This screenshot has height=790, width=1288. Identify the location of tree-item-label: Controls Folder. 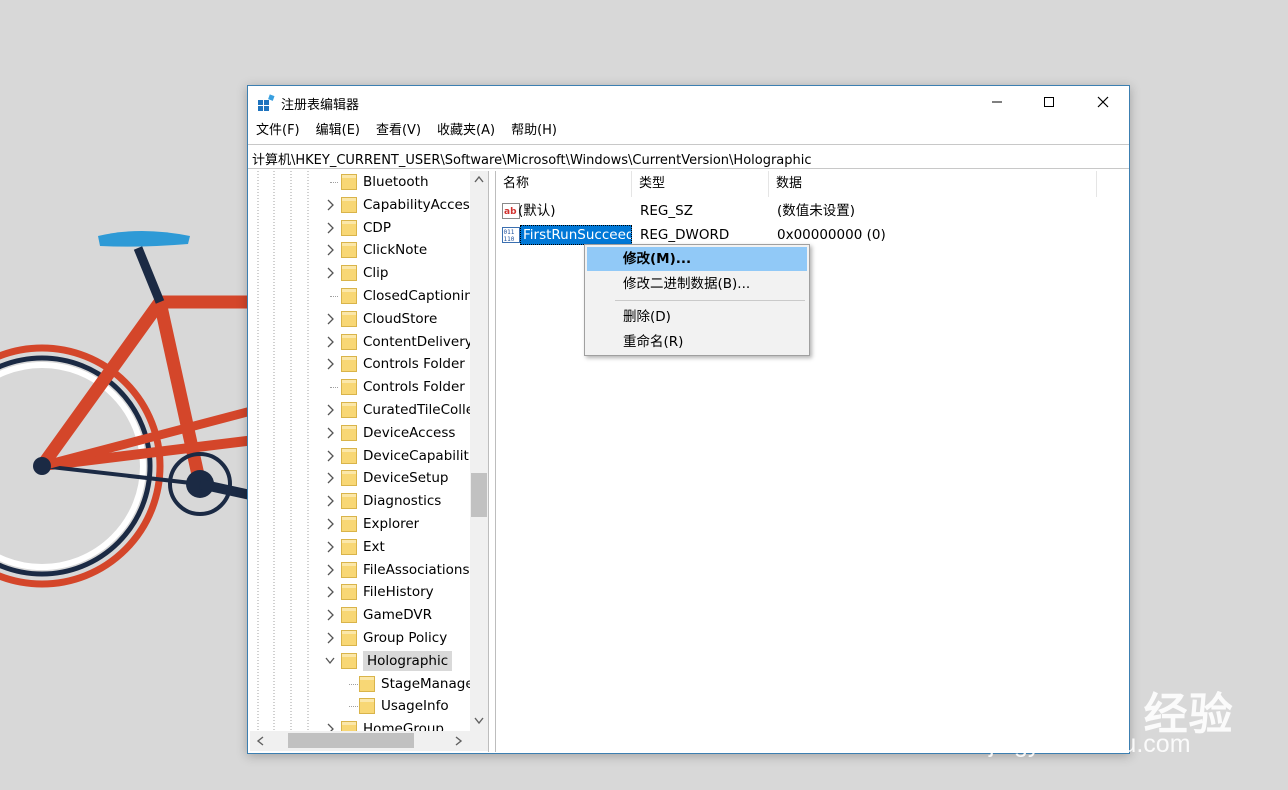
(414, 364).